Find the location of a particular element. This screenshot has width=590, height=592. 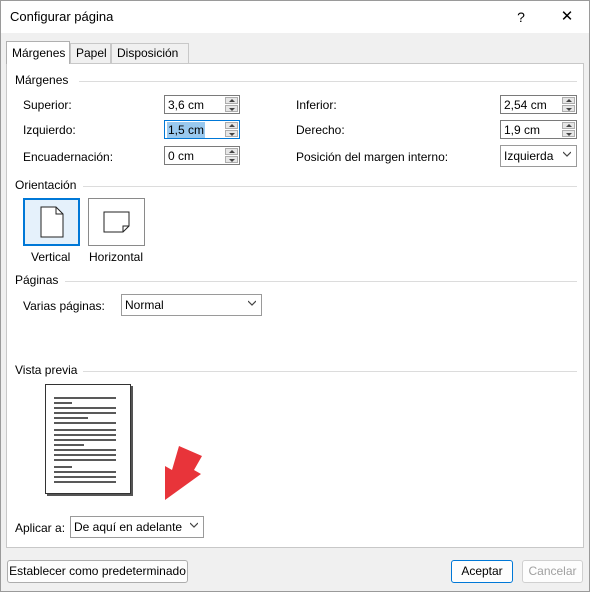

red-arrow-icon is located at coordinates (183, 473).